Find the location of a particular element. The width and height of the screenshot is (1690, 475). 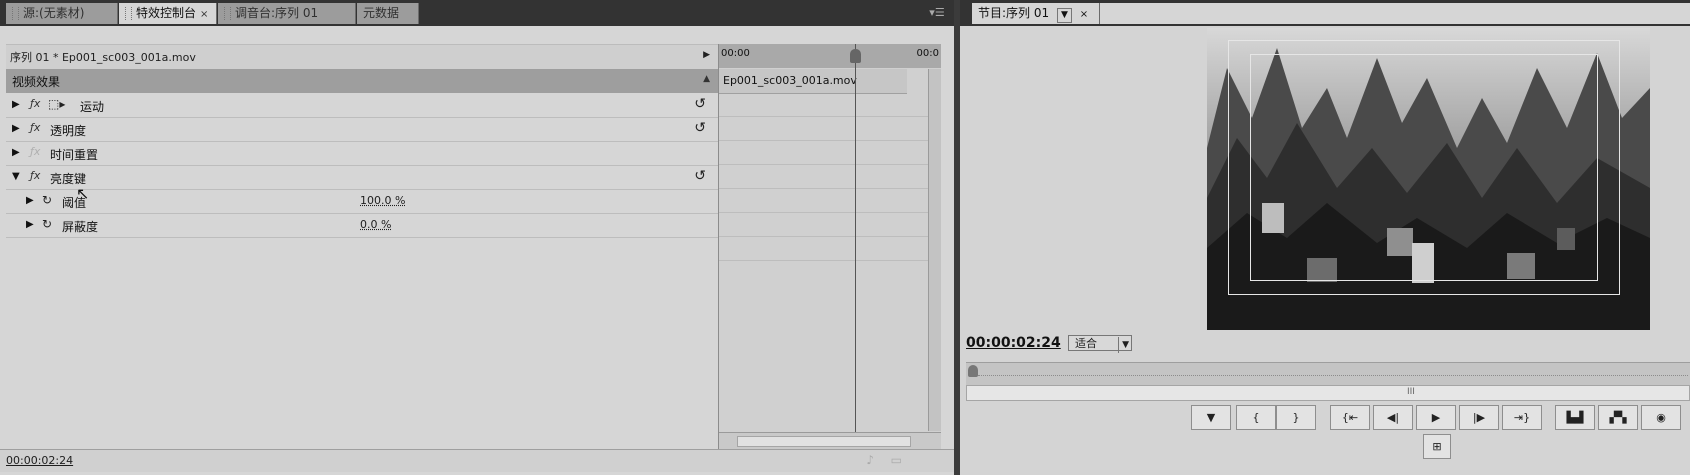

horizontal-scrollbar is located at coordinates (830, 440).